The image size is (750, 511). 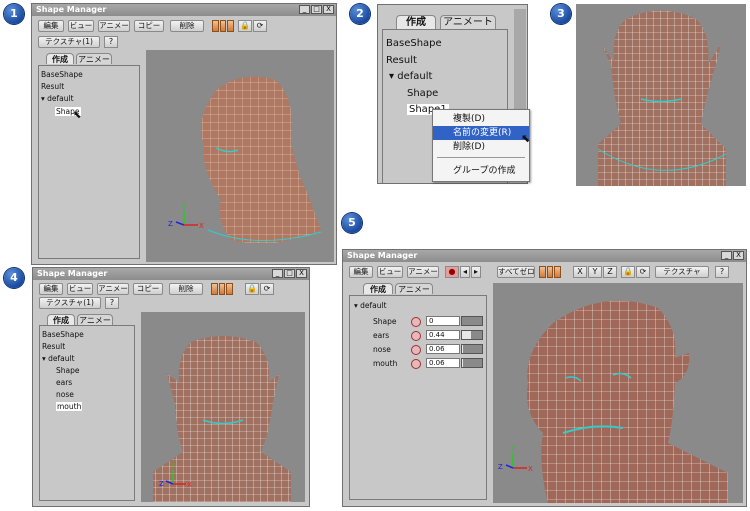 What do you see at coordinates (352, 223) in the screenshot?
I see `step-badge-5: 5` at bounding box center [352, 223].